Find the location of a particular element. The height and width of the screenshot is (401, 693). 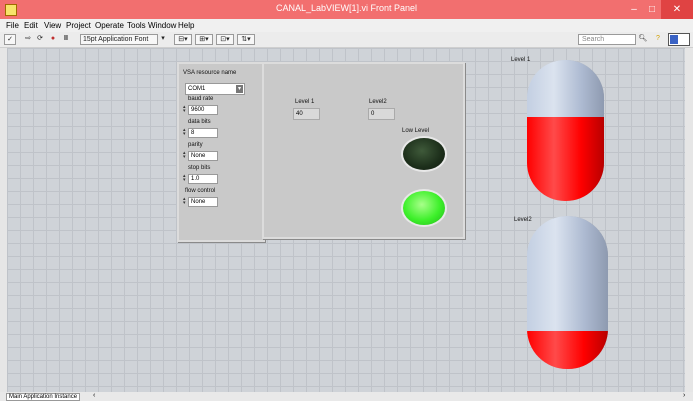

tank1-indicator is located at coordinates (565, 130).